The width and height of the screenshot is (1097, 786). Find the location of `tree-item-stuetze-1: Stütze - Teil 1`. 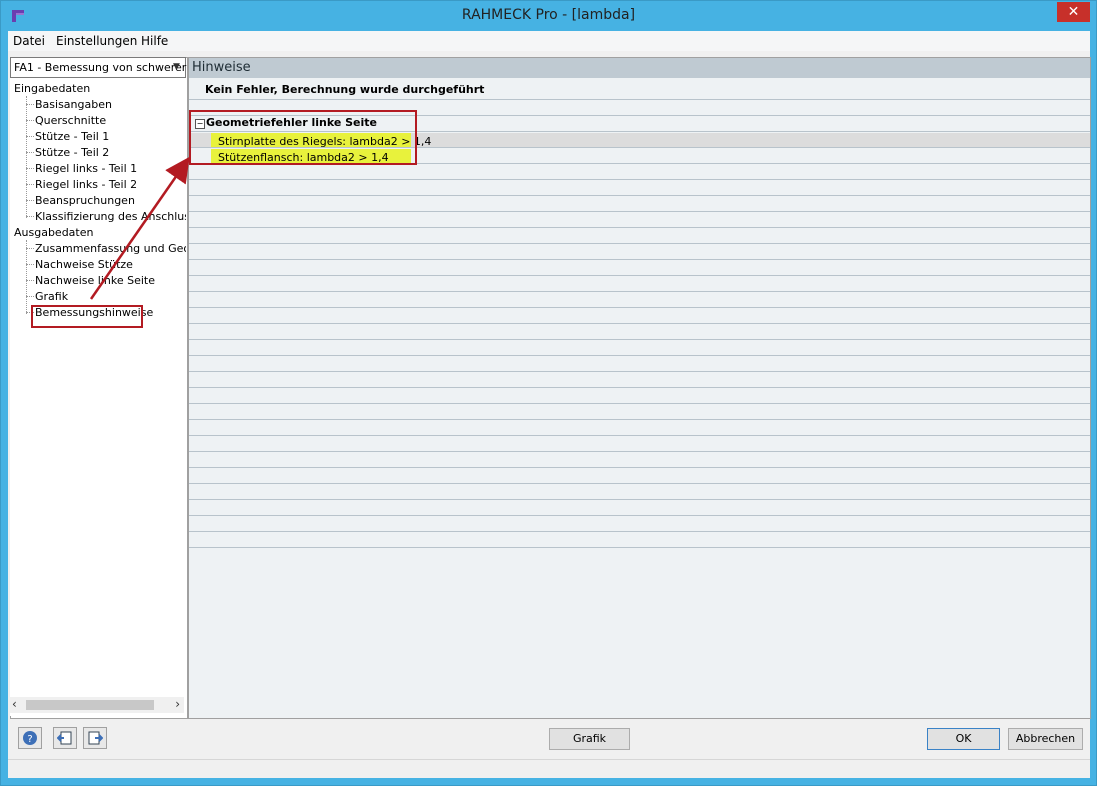

tree-item-stuetze-1: Stütze - Teil 1 is located at coordinates (72, 136).